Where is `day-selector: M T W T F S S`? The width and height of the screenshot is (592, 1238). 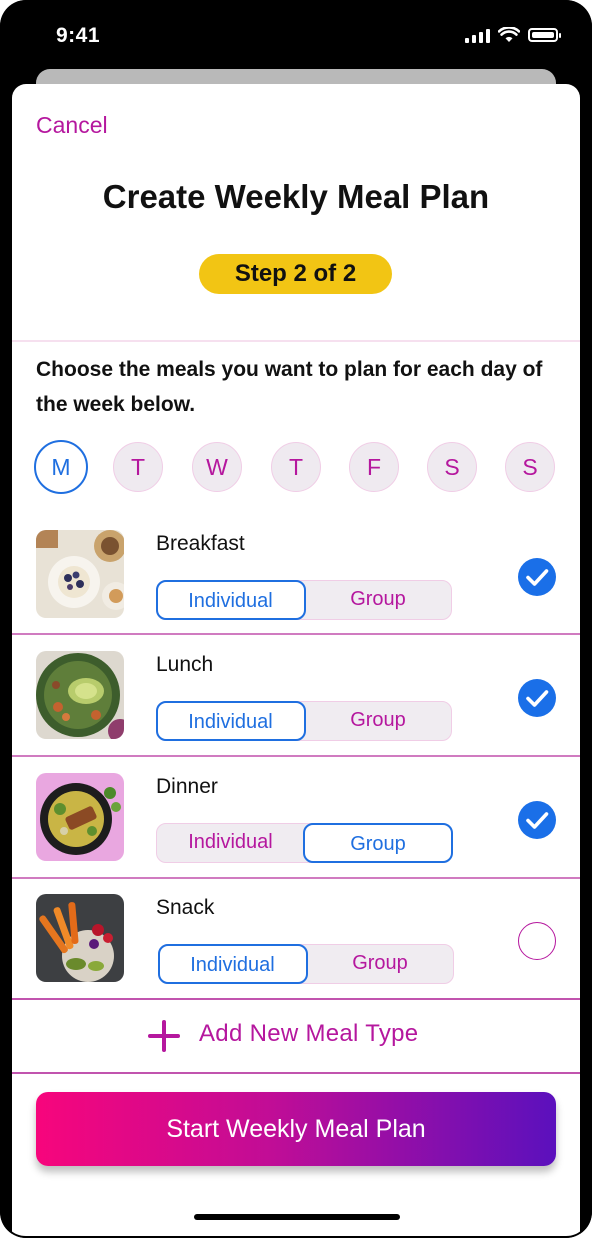
day-selector: M T W T F S S is located at coordinates (299, 467).